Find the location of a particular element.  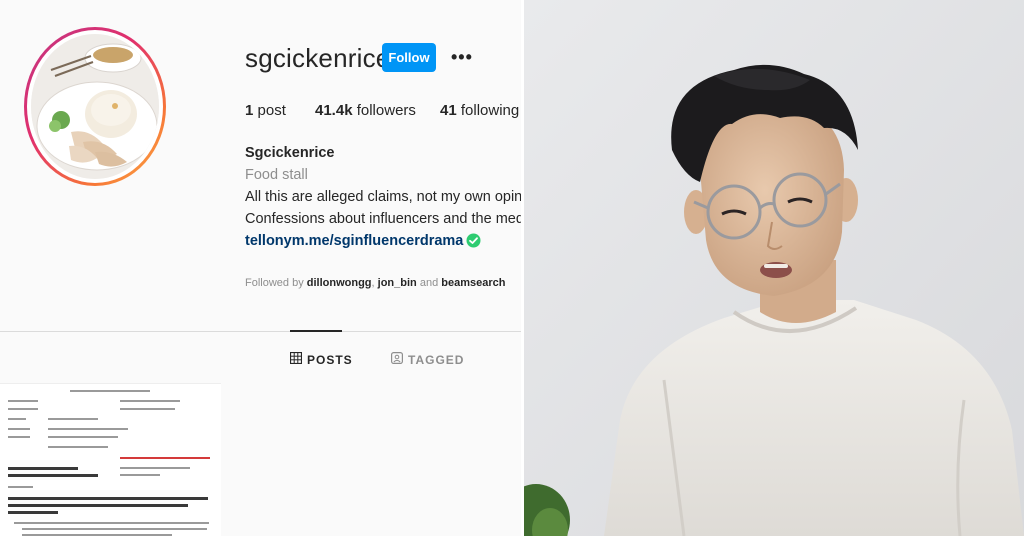

followed-by-prefix: Followed by is located at coordinates (274, 283).